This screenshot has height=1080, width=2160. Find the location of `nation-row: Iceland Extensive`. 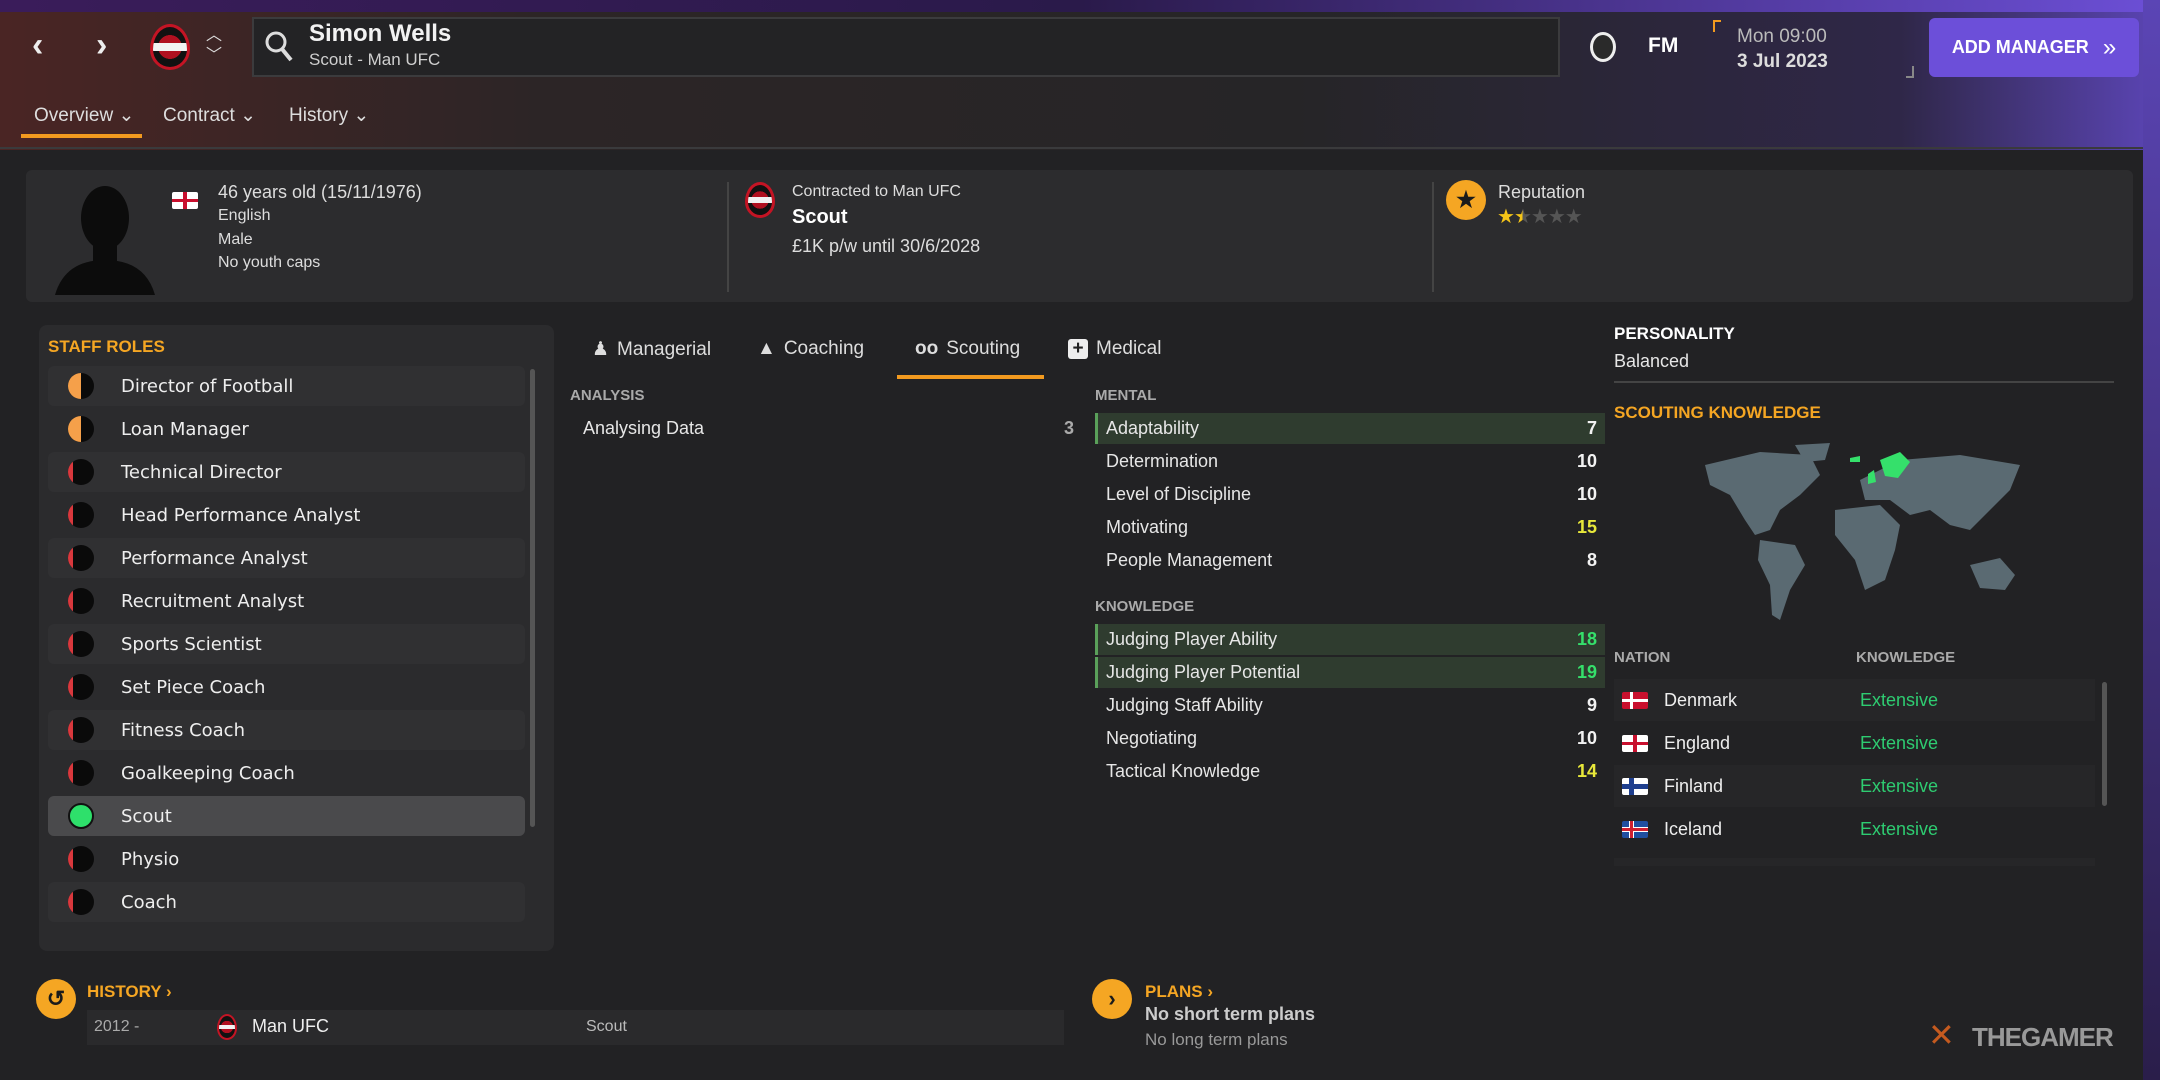

nation-row: Iceland Extensive is located at coordinates (1854, 829).